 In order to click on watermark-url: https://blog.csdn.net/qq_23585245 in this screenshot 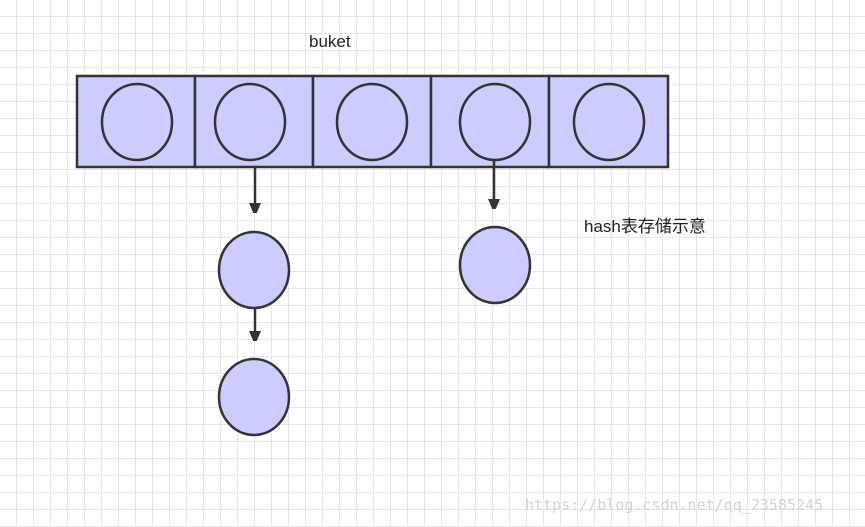, I will do `click(674, 505)`.